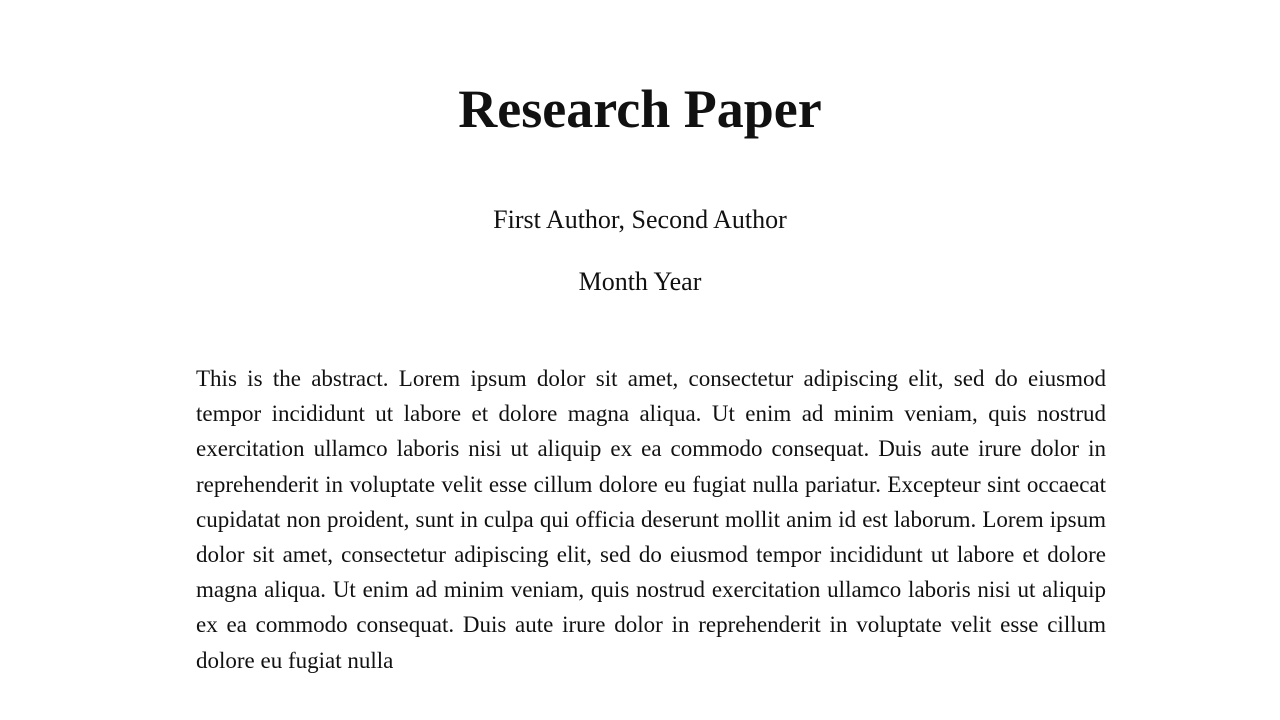 This screenshot has width=1280, height=720. Describe the element at coordinates (640, 219) in the screenshot. I see `paper-authors: First Author, Second Author` at that location.